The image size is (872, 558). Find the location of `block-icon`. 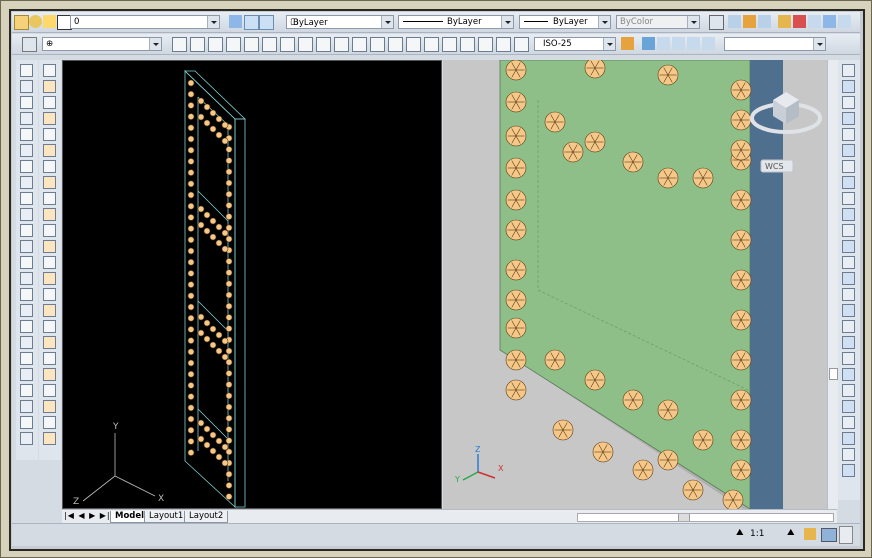

block-icon is located at coordinates (26, 262).